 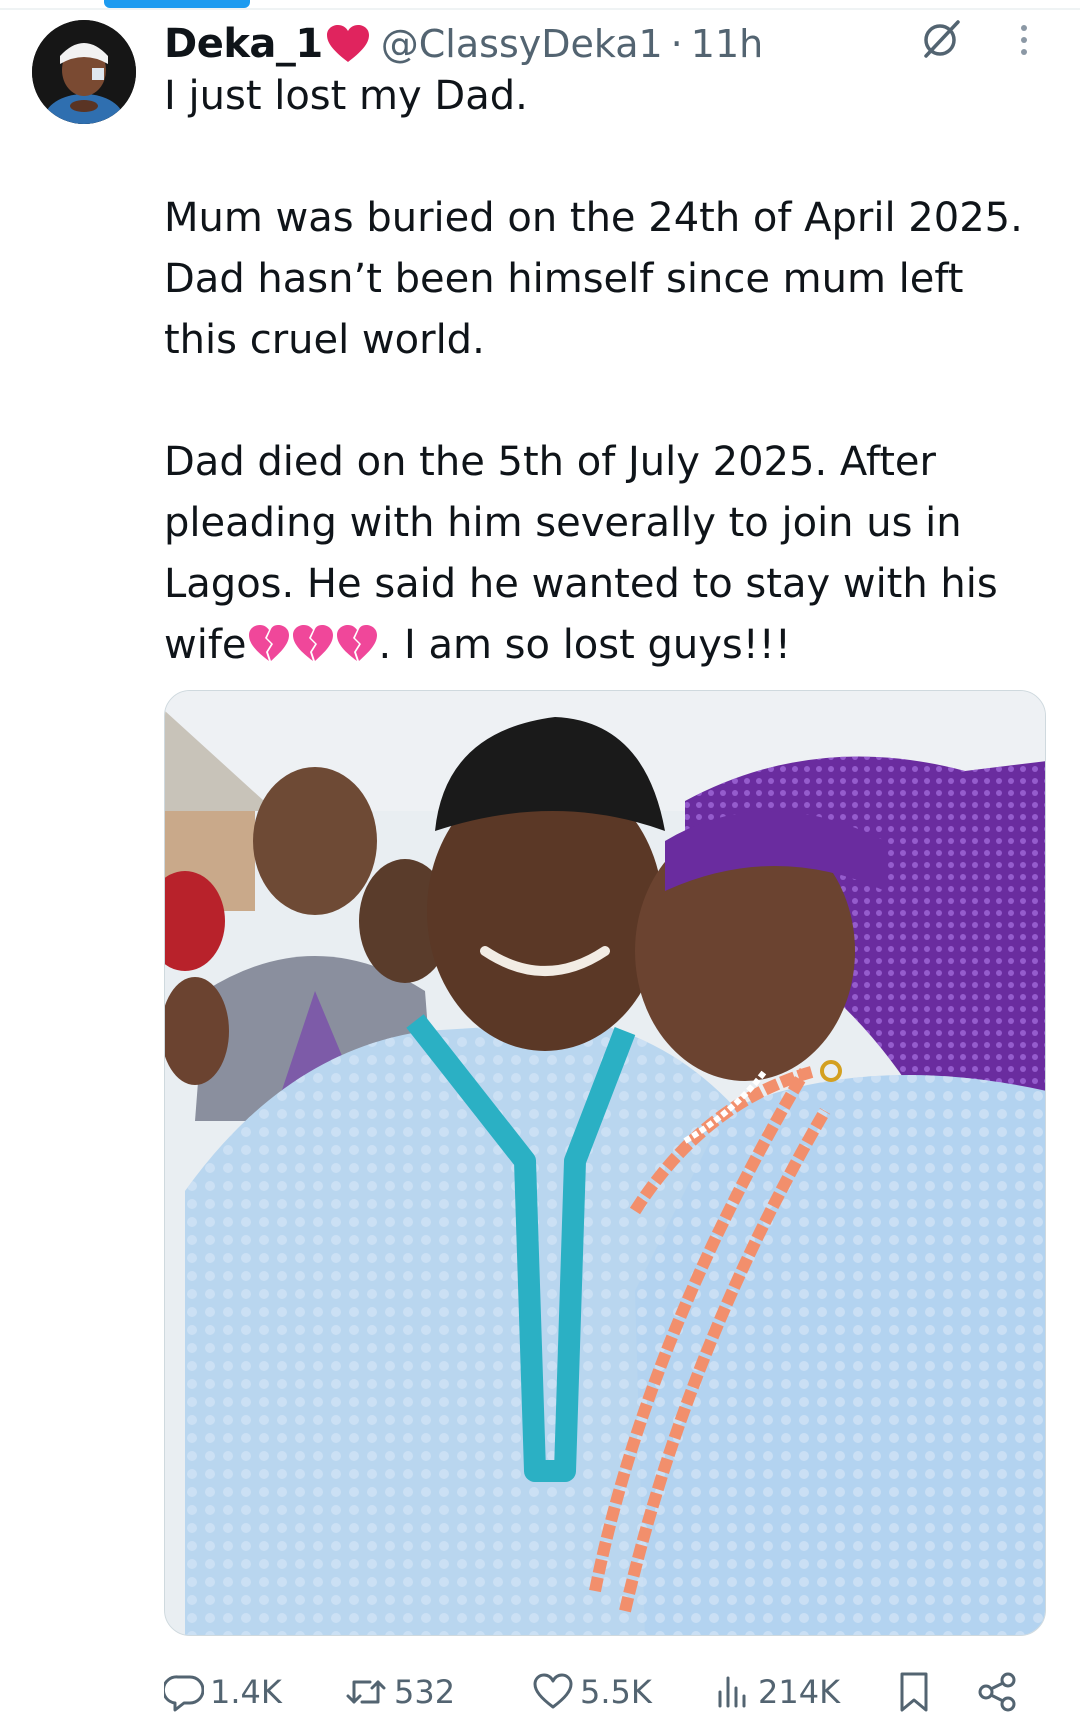 I want to click on repost-icon, so click(x=366, y=1692).